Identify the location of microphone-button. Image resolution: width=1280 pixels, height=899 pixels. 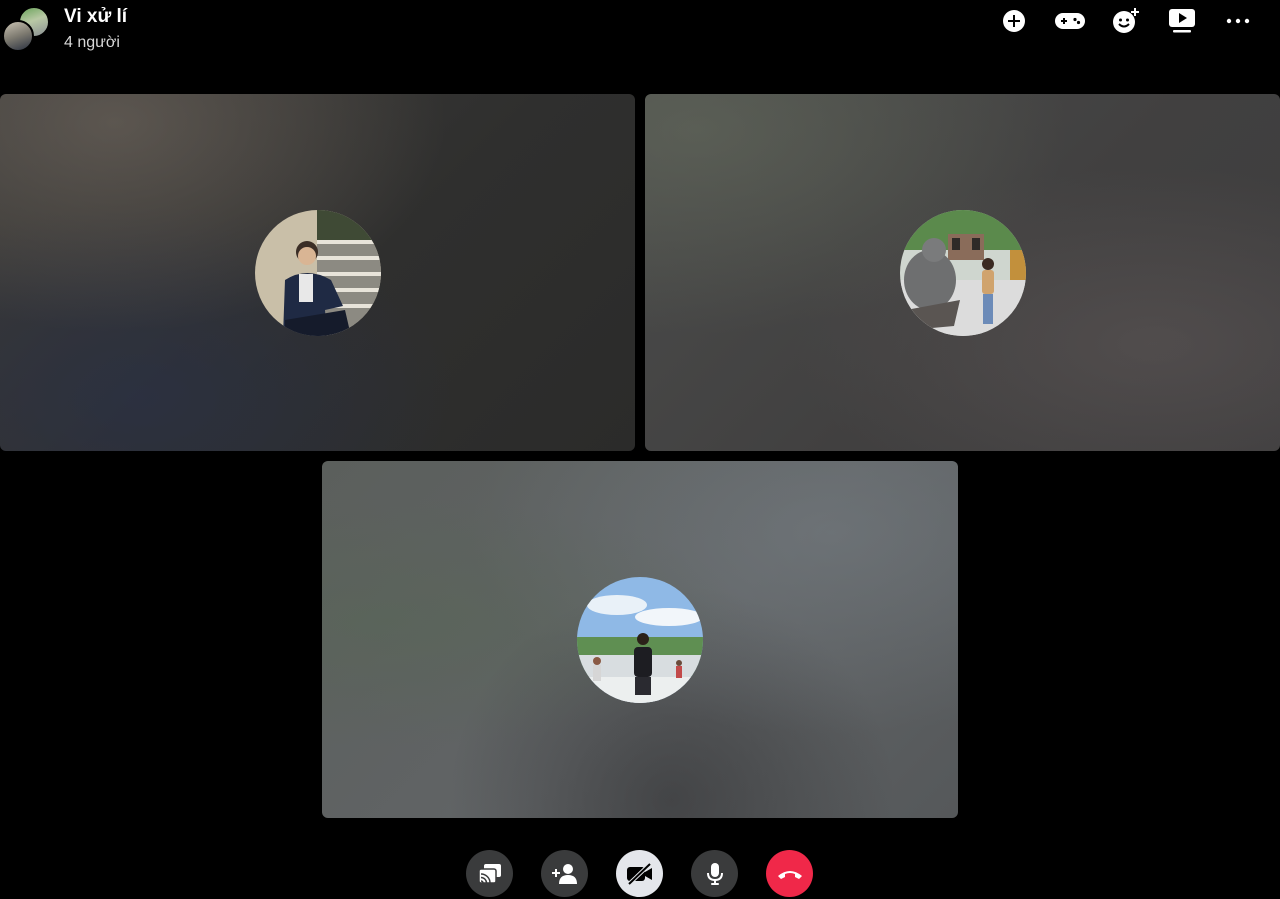
(714, 873).